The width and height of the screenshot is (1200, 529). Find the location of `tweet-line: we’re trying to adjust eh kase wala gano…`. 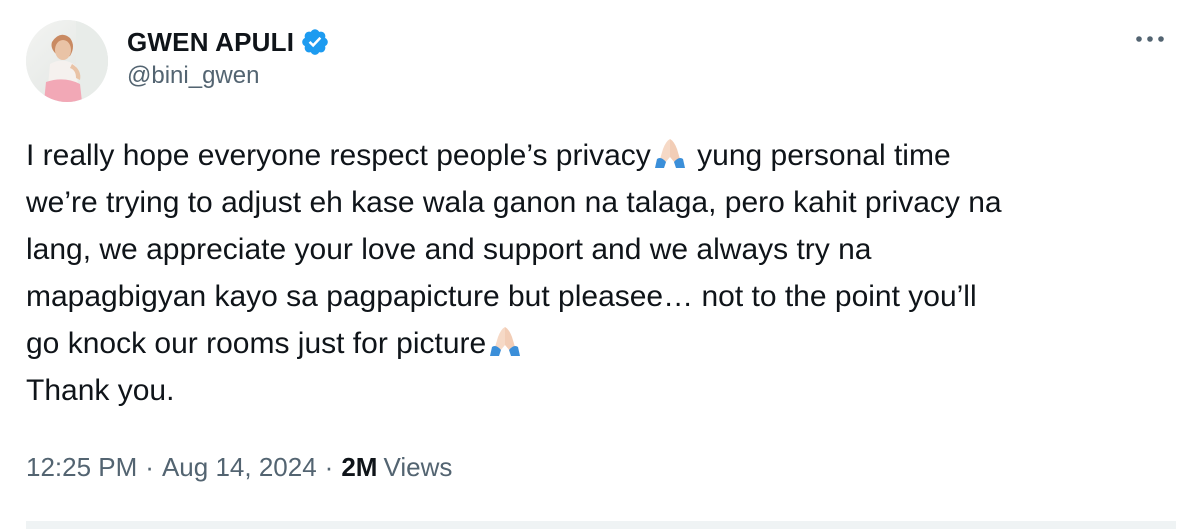

tweet-line: we’re trying to adjust eh kase wala gano… is located at coordinates (514, 202).